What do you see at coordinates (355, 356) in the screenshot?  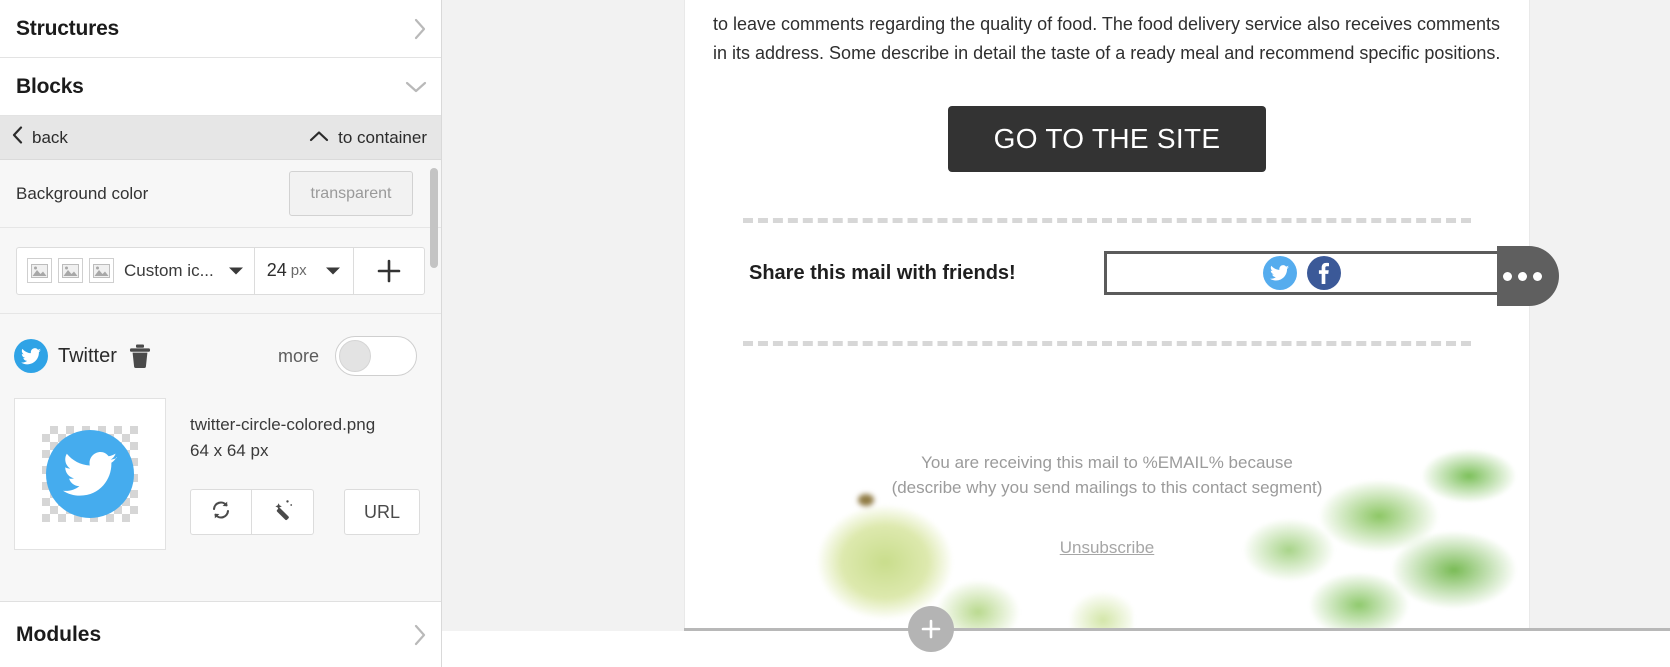 I see `toggle-knob` at bounding box center [355, 356].